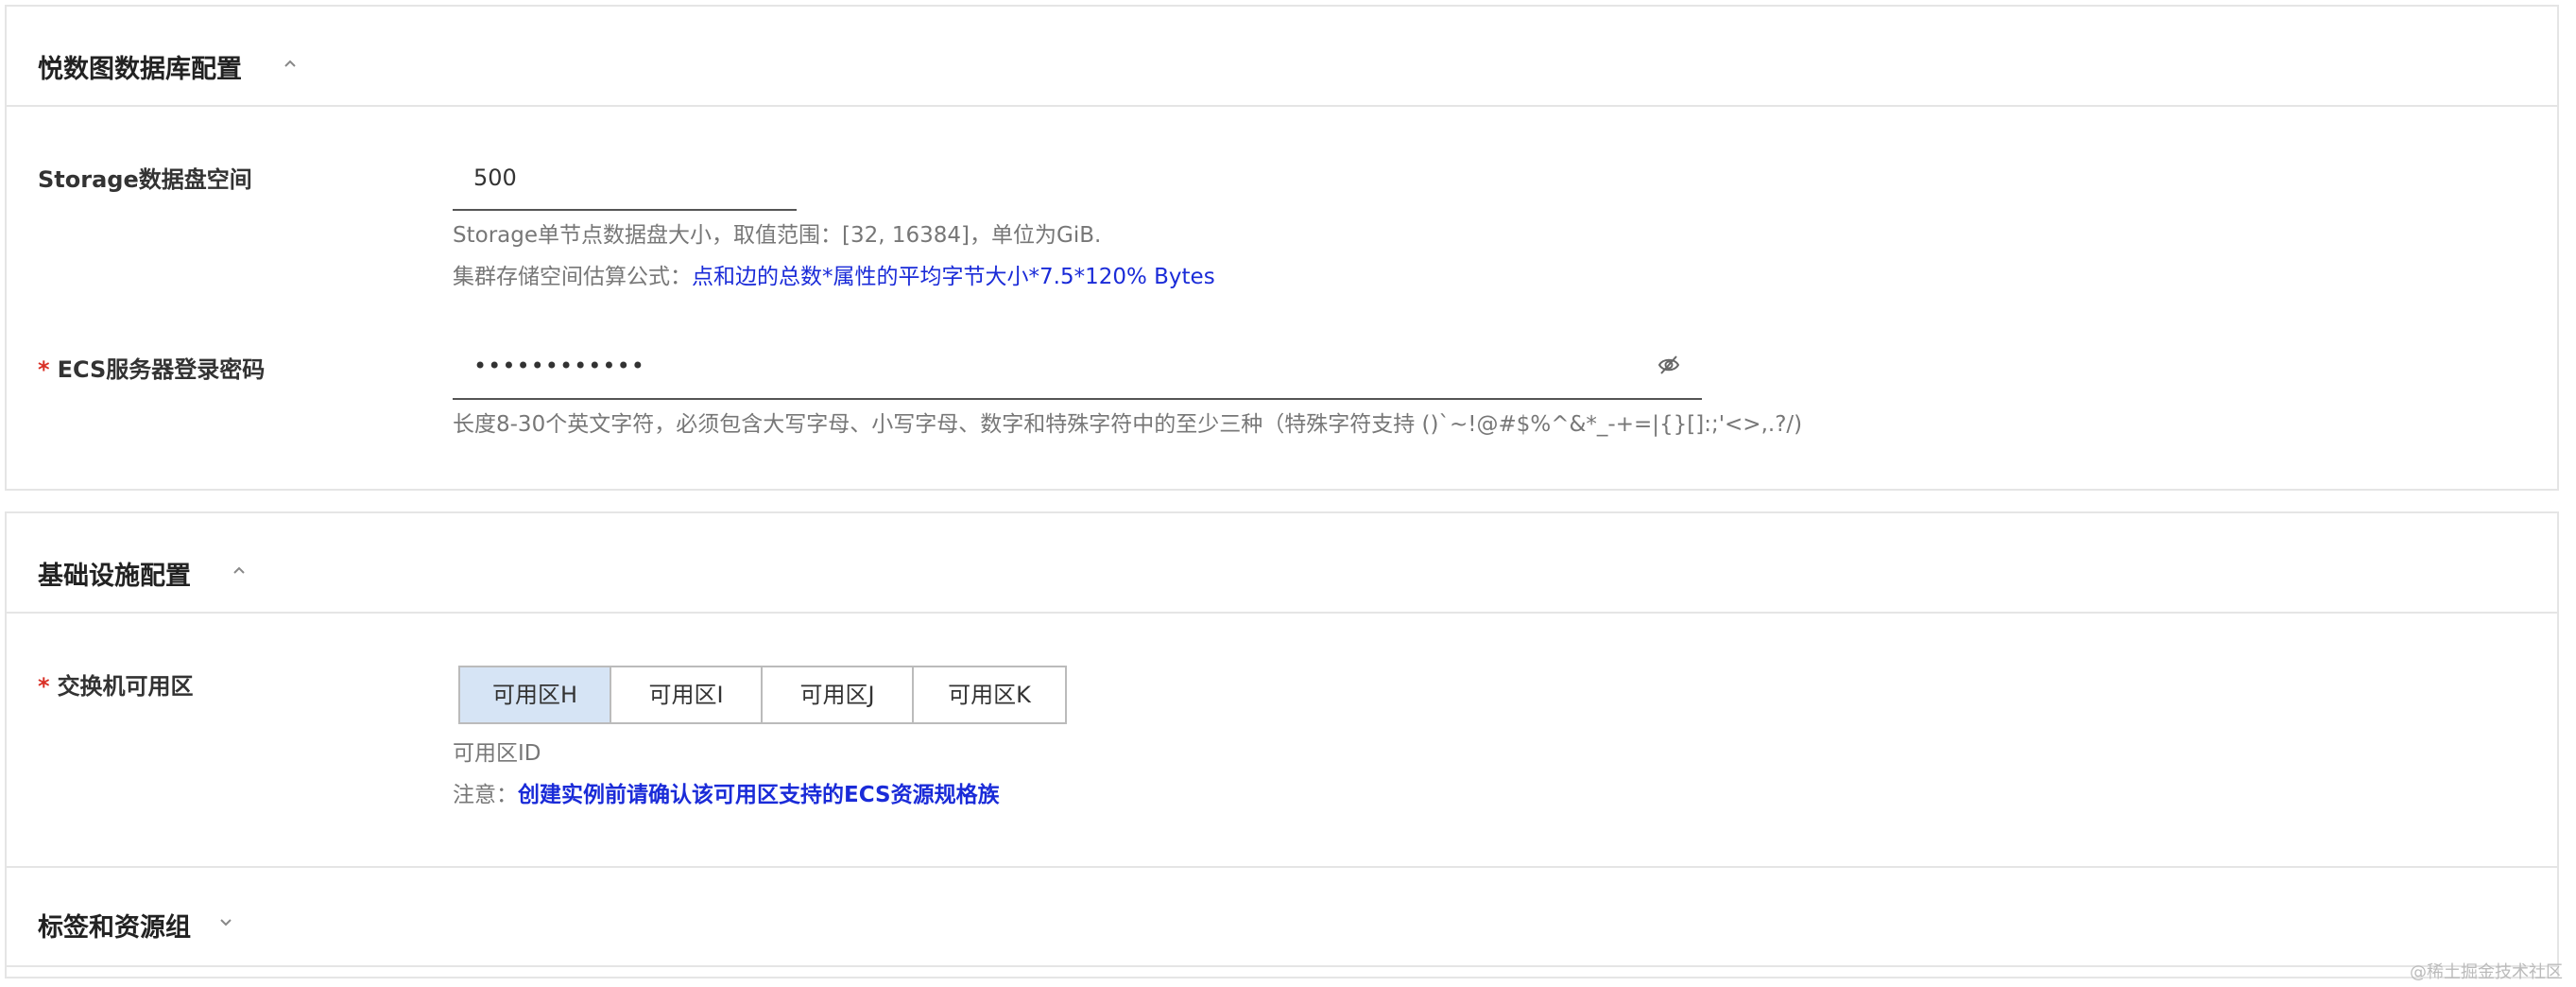 Image resolution: width=2576 pixels, height=987 pixels. Describe the element at coordinates (495, 178) in the screenshot. I see `storage-value: 500` at that location.